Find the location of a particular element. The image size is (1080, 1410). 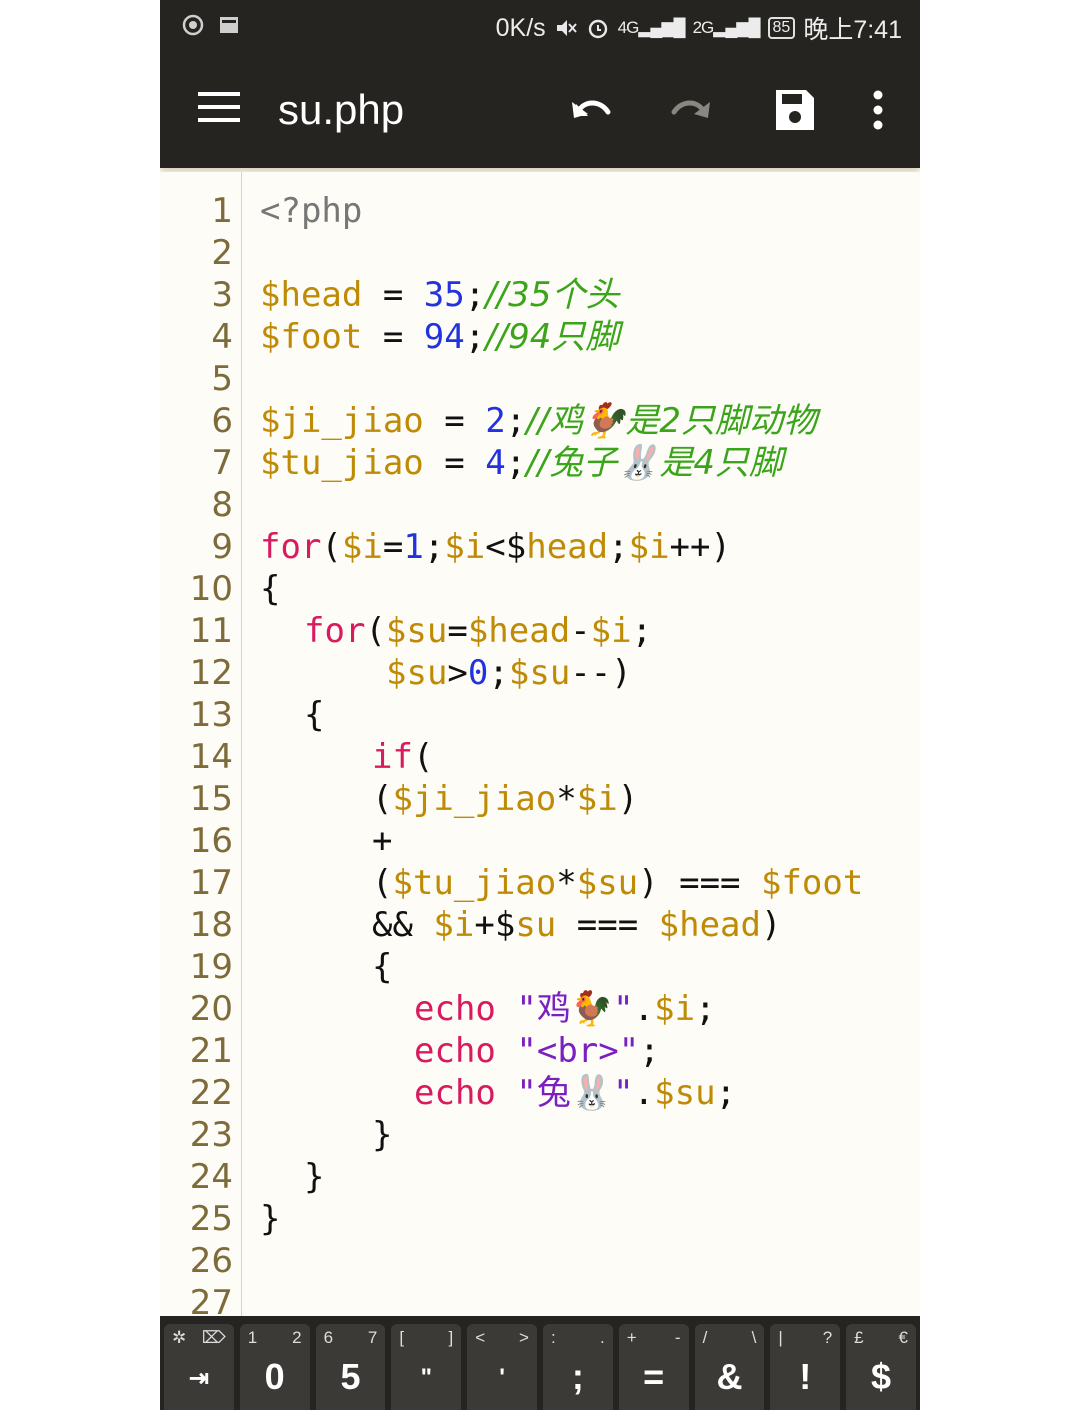

code-line: echo "鸡🐓".$i; is located at coordinates (565, 1009).